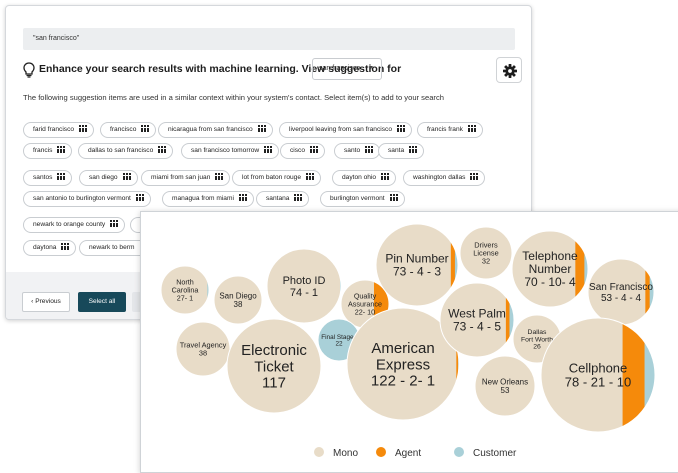  Describe the element at coordinates (537, 332) in the screenshot. I see `bubble-label: Dallas` at that location.